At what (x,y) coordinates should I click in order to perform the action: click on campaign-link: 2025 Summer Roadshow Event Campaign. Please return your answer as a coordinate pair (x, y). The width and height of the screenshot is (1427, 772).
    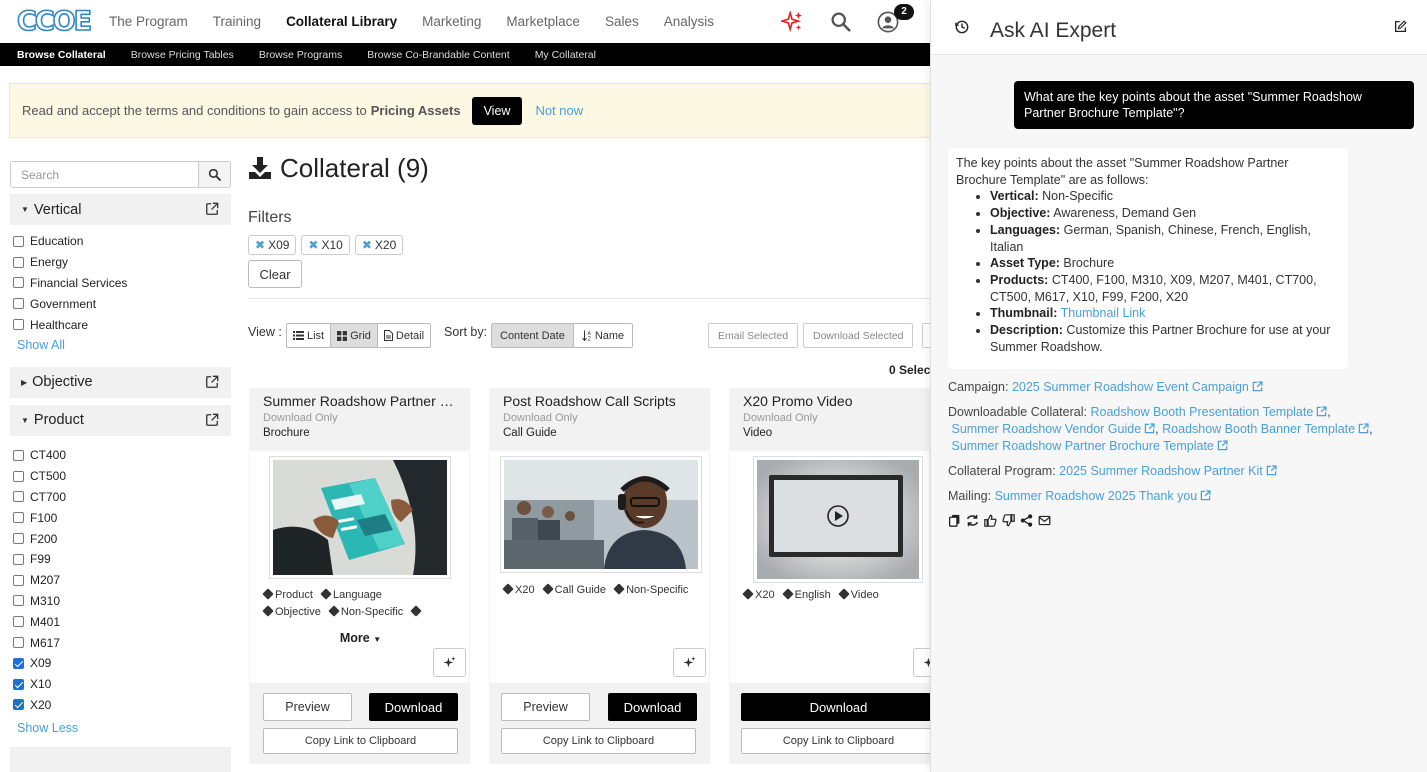
    Looking at the image, I should click on (1137, 387).